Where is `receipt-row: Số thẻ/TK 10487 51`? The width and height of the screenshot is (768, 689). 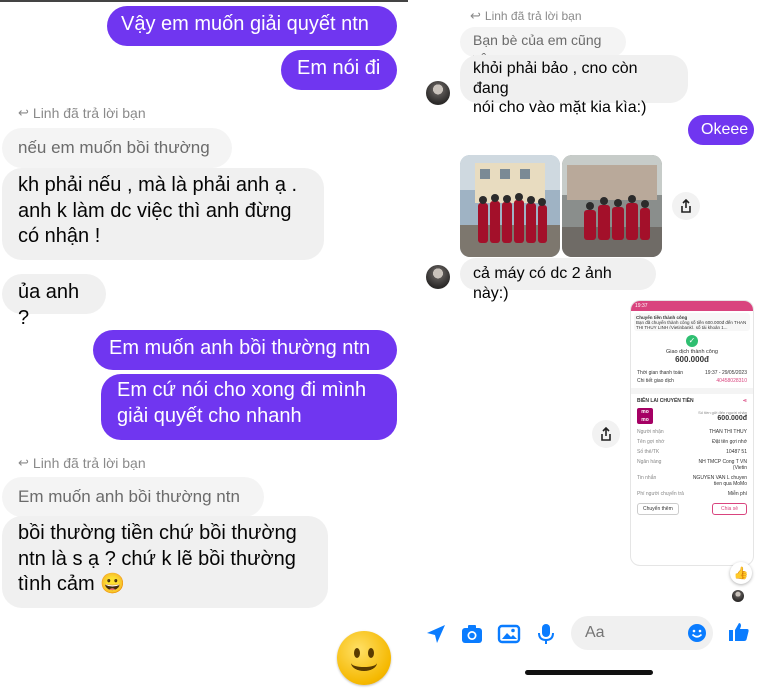 receipt-row: Số thẻ/TK 10487 51 is located at coordinates (692, 452).